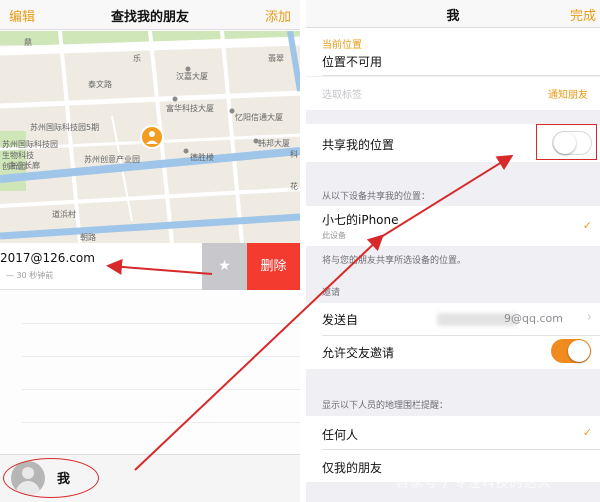 The image size is (600, 502). I want to click on send-from-cell: 发送自 9@qq.com ›, so click(453, 319).